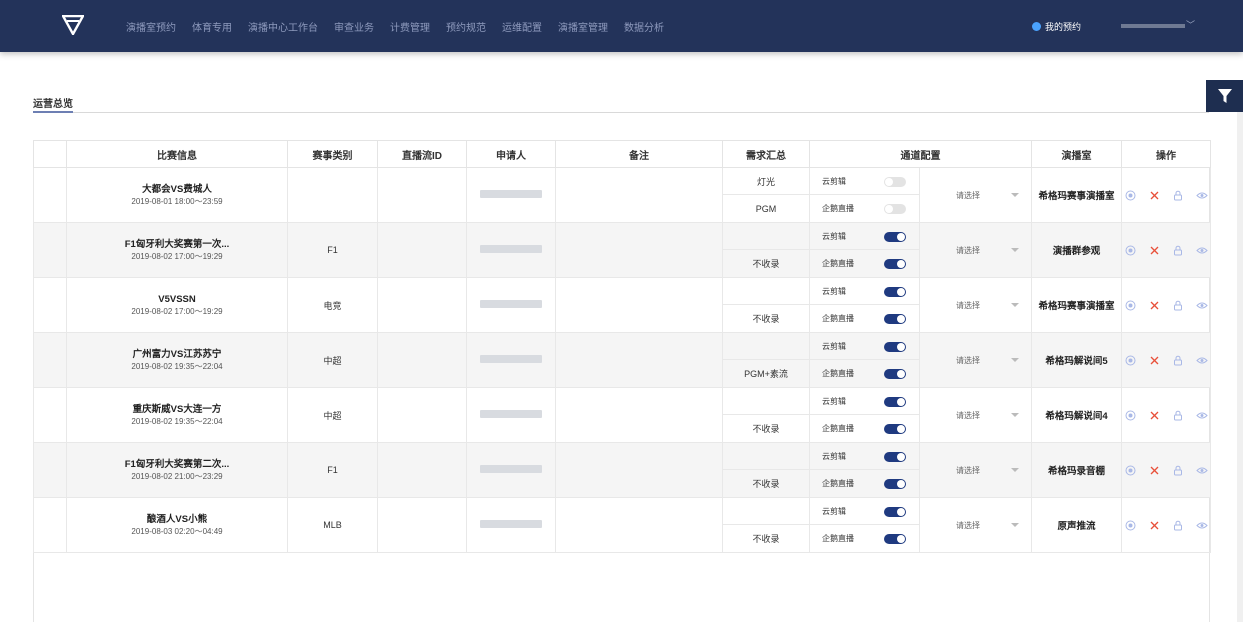 The width and height of the screenshot is (1243, 622). I want to click on user-name-redacted, so click(1153, 26).